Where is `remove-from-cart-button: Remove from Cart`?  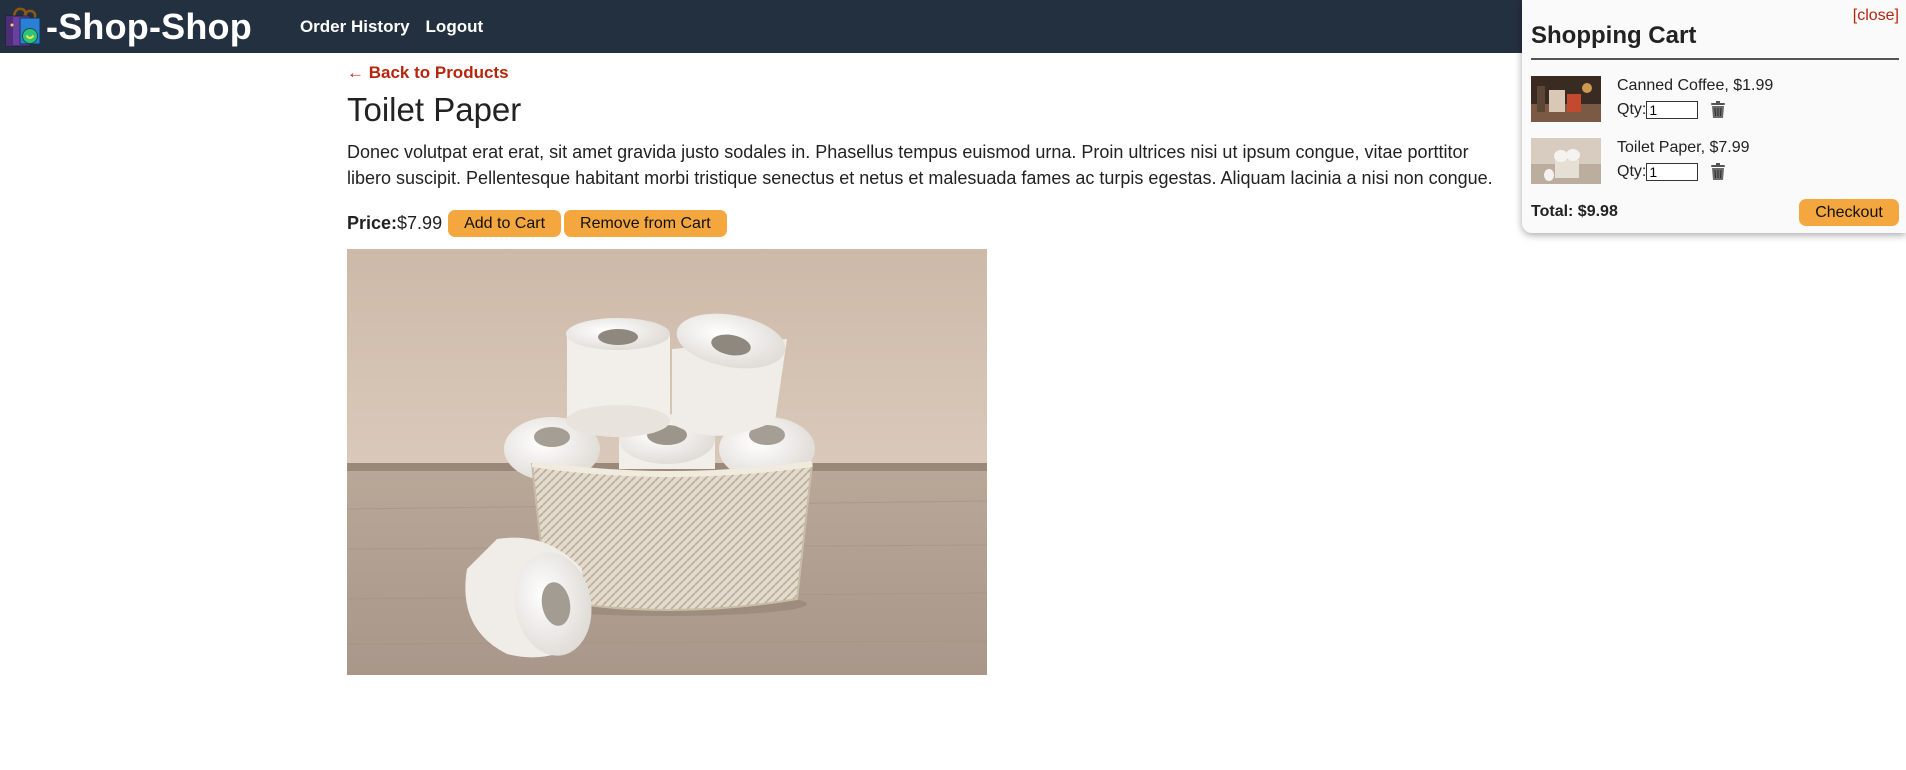
remove-from-cart-button: Remove from Cart is located at coordinates (645, 223).